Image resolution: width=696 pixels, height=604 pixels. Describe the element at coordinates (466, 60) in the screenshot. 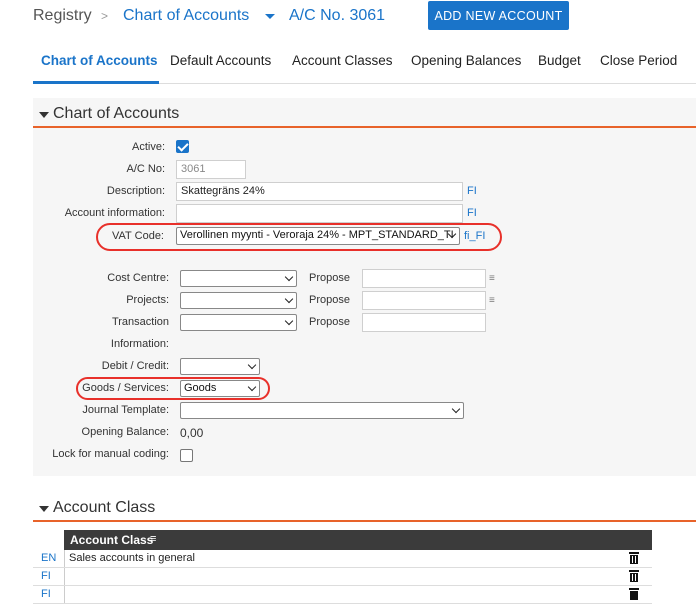

I see `tab-opening-balances: Opening Balances` at that location.